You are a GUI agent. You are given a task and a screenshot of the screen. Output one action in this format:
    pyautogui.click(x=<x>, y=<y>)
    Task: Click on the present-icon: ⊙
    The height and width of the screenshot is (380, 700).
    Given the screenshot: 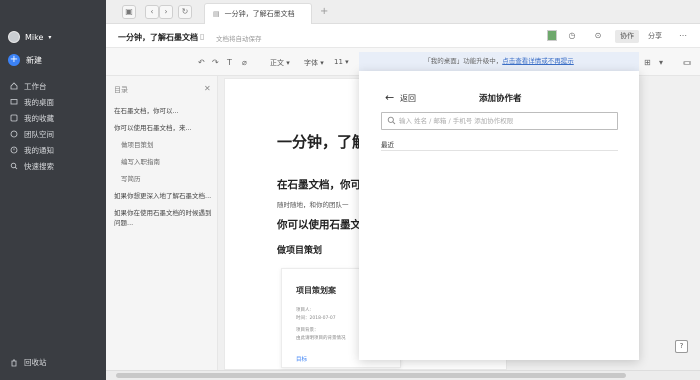 What is the action you would take?
    pyautogui.click(x=598, y=36)
    